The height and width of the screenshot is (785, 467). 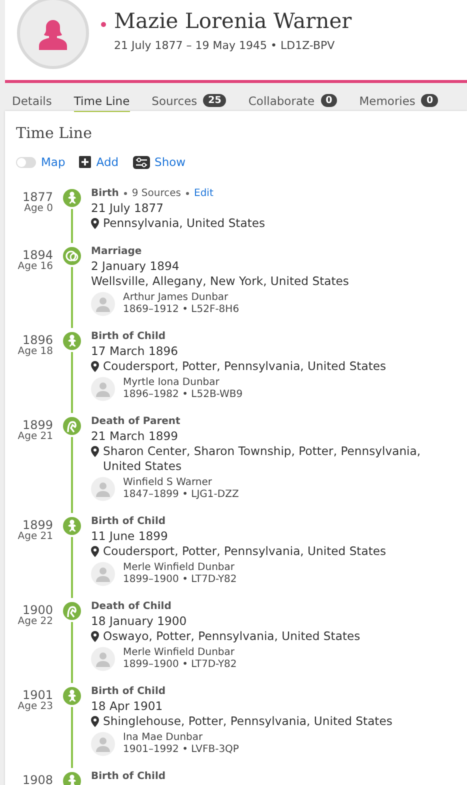 I want to click on plus-icon, so click(x=85, y=162).